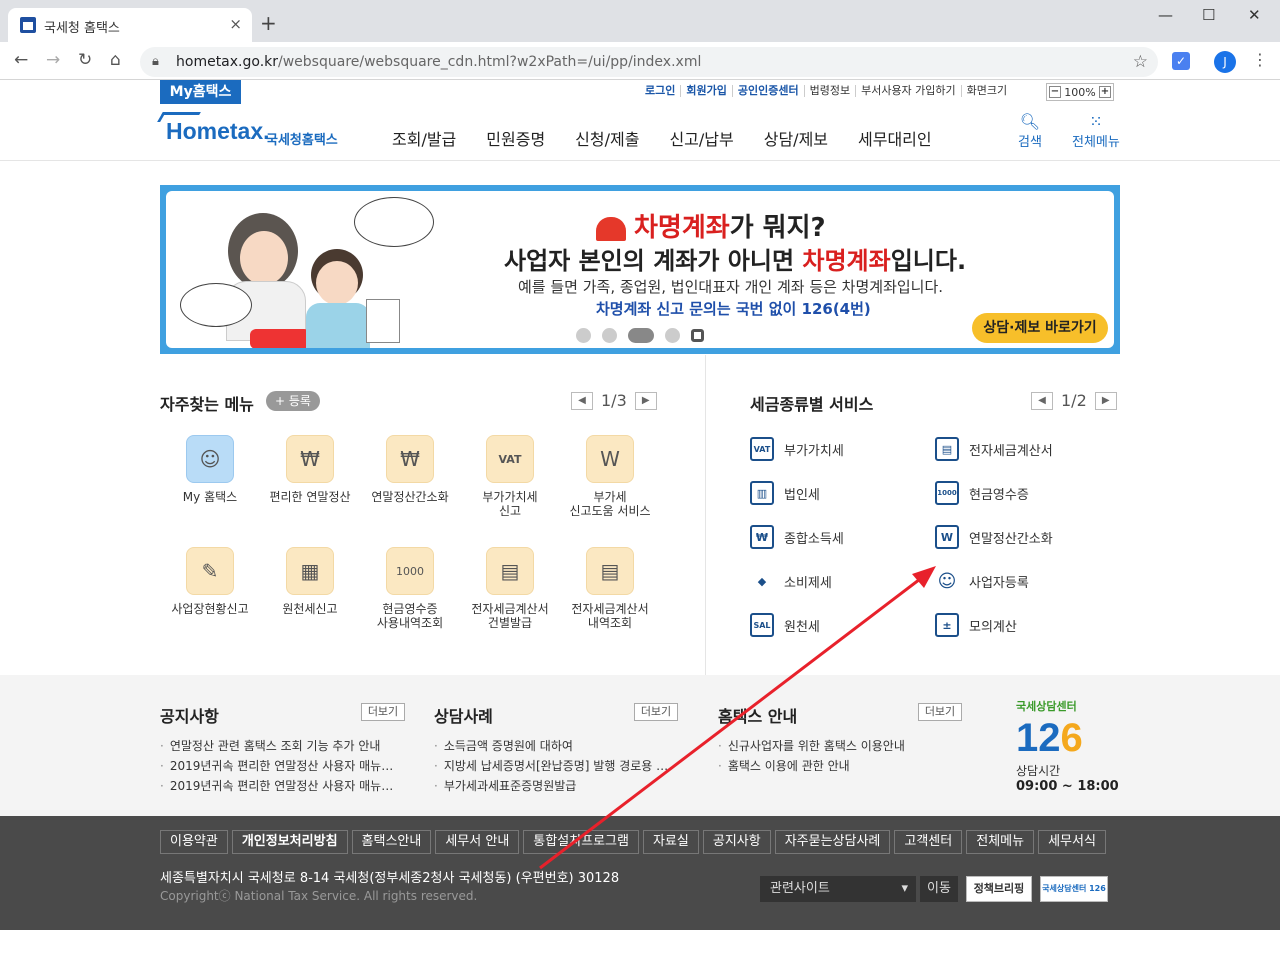 The width and height of the screenshot is (1280, 960). What do you see at coordinates (310, 571) in the screenshot?
I see `calendar-icon: ▦` at bounding box center [310, 571].